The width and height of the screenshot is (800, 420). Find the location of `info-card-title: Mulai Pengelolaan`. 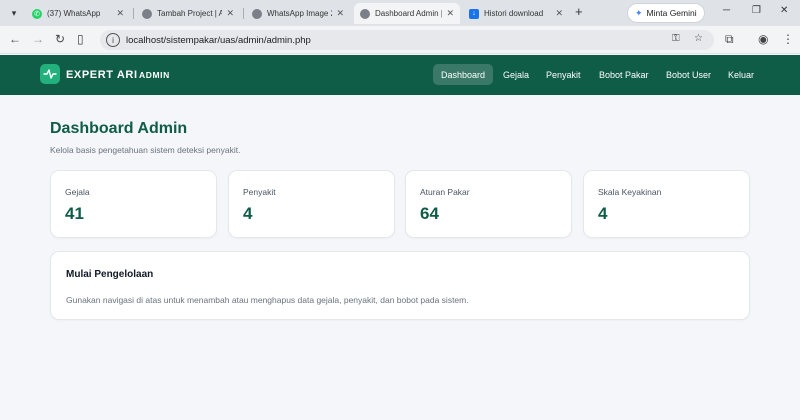

info-card-title: Mulai Pengelolaan is located at coordinates (110, 274).